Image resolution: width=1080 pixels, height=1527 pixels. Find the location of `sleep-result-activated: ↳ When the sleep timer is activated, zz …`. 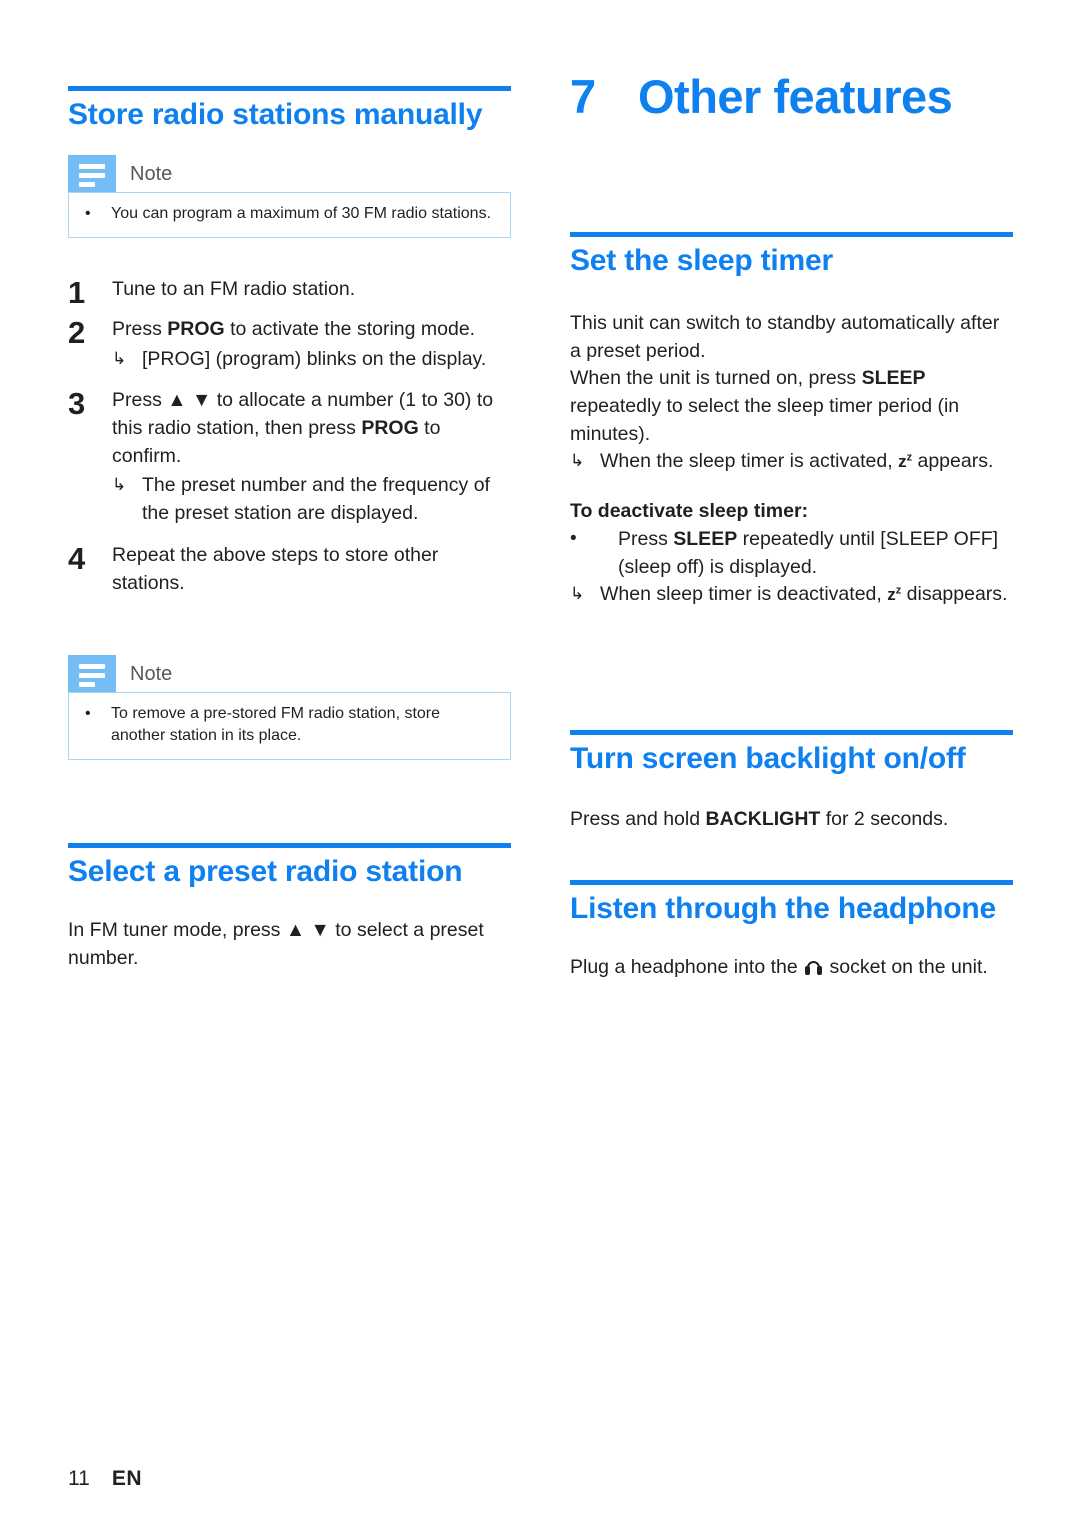

sleep-result-activated: ↳ When the sleep timer is activated, zz … is located at coordinates (791, 462).